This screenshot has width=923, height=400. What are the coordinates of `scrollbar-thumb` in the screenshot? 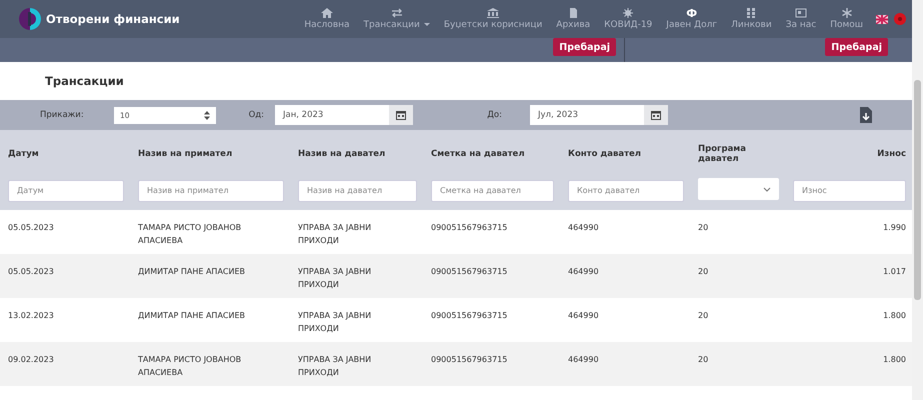 It's located at (917, 190).